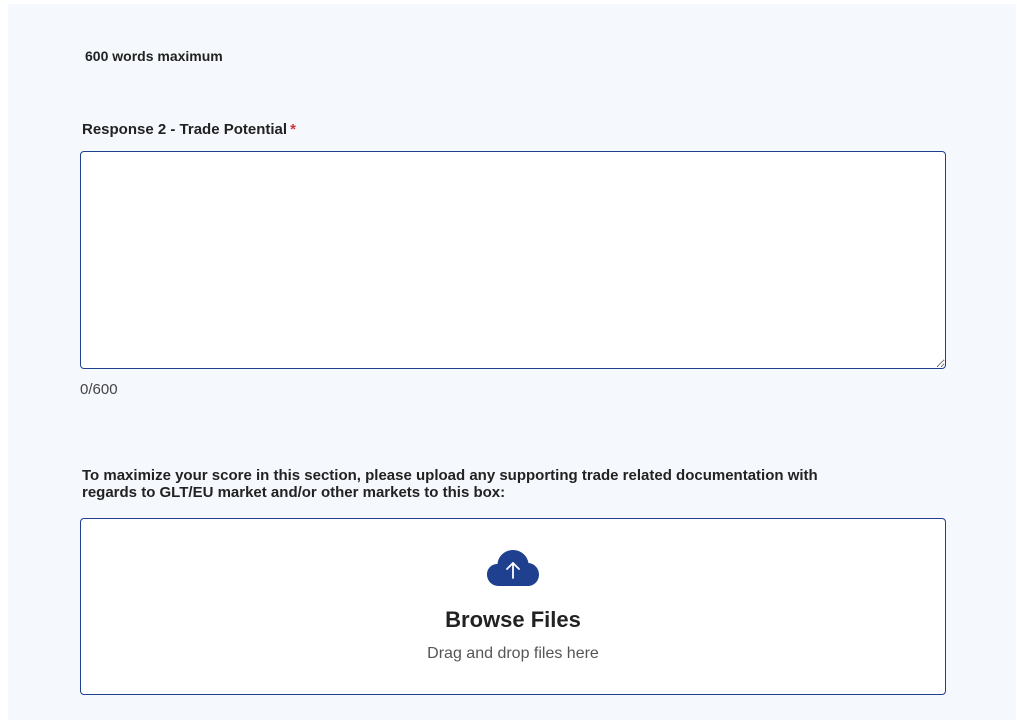 Image resolution: width=1017 pixels, height=720 pixels. Describe the element at coordinates (99, 389) in the screenshot. I see `word-counter: 0/600` at that location.